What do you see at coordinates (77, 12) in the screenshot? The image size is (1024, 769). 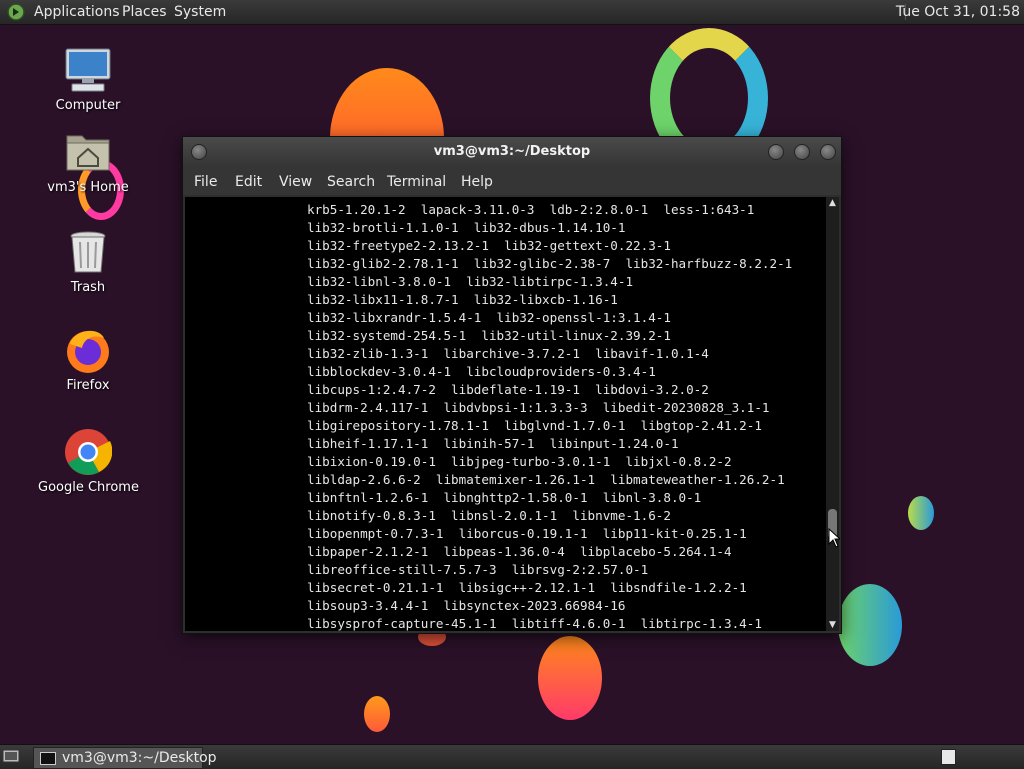 I see `menu-applications: Applications` at bounding box center [77, 12].